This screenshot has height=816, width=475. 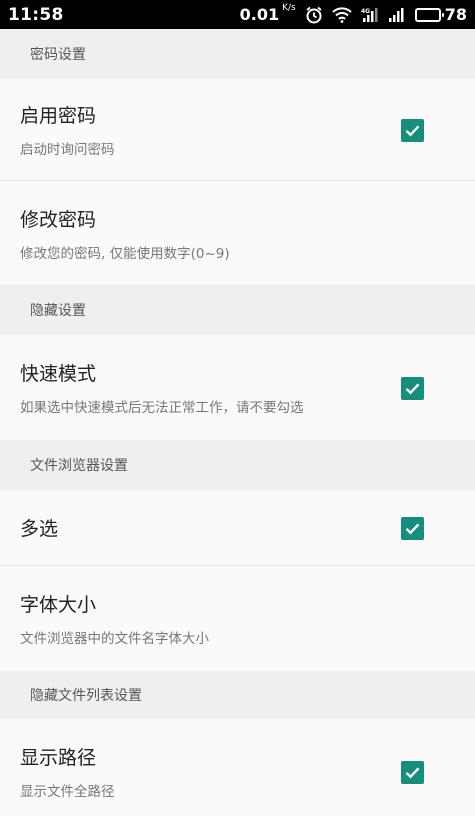 I want to click on pref-summary: 文件浏览器中的文件名字体大小, so click(x=114, y=639).